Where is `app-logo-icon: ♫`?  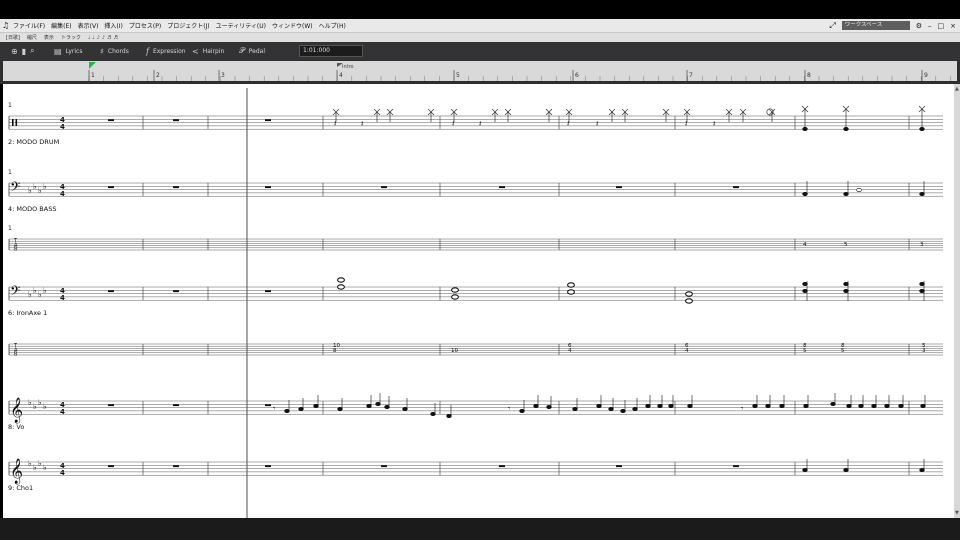
app-logo-icon: ♫ is located at coordinates (5, 25).